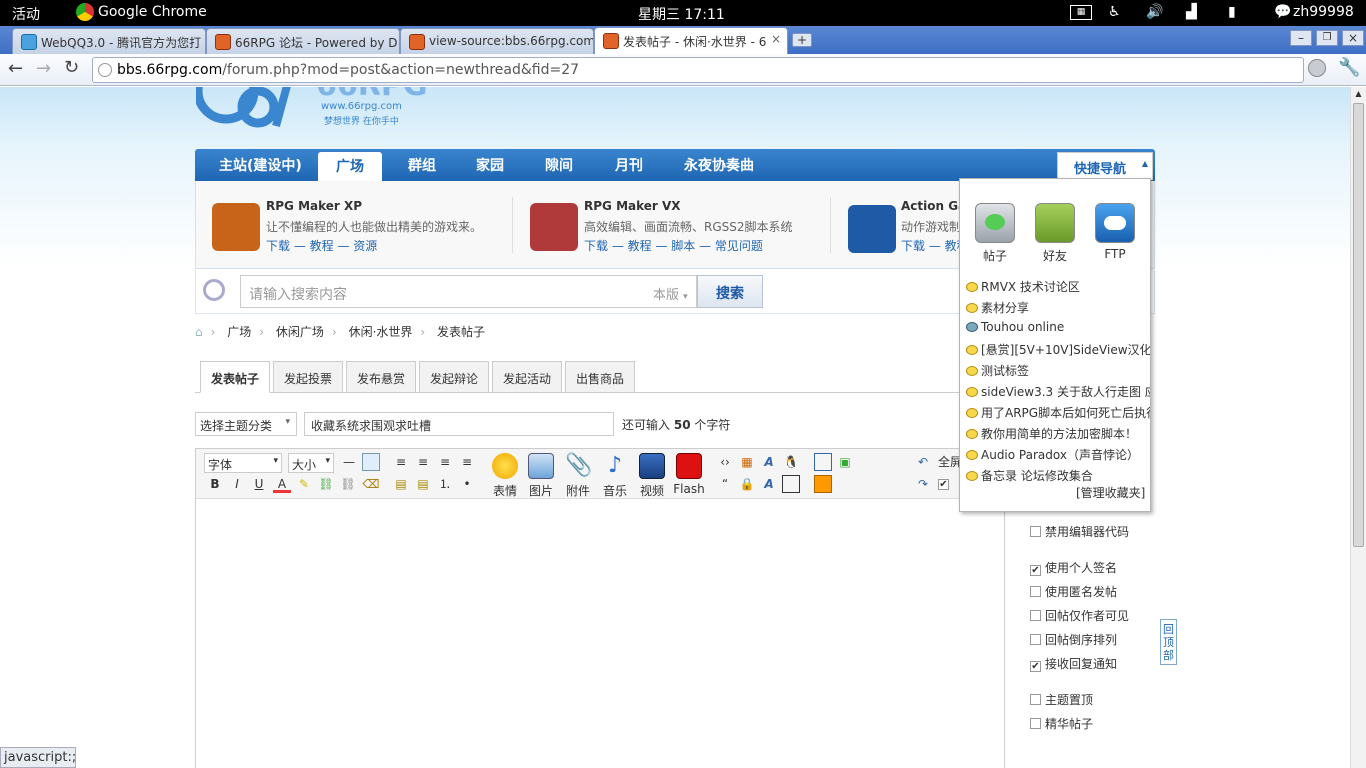  What do you see at coordinates (1058, 370) in the screenshot?
I see `favorite-item: 测试标签` at bounding box center [1058, 370].